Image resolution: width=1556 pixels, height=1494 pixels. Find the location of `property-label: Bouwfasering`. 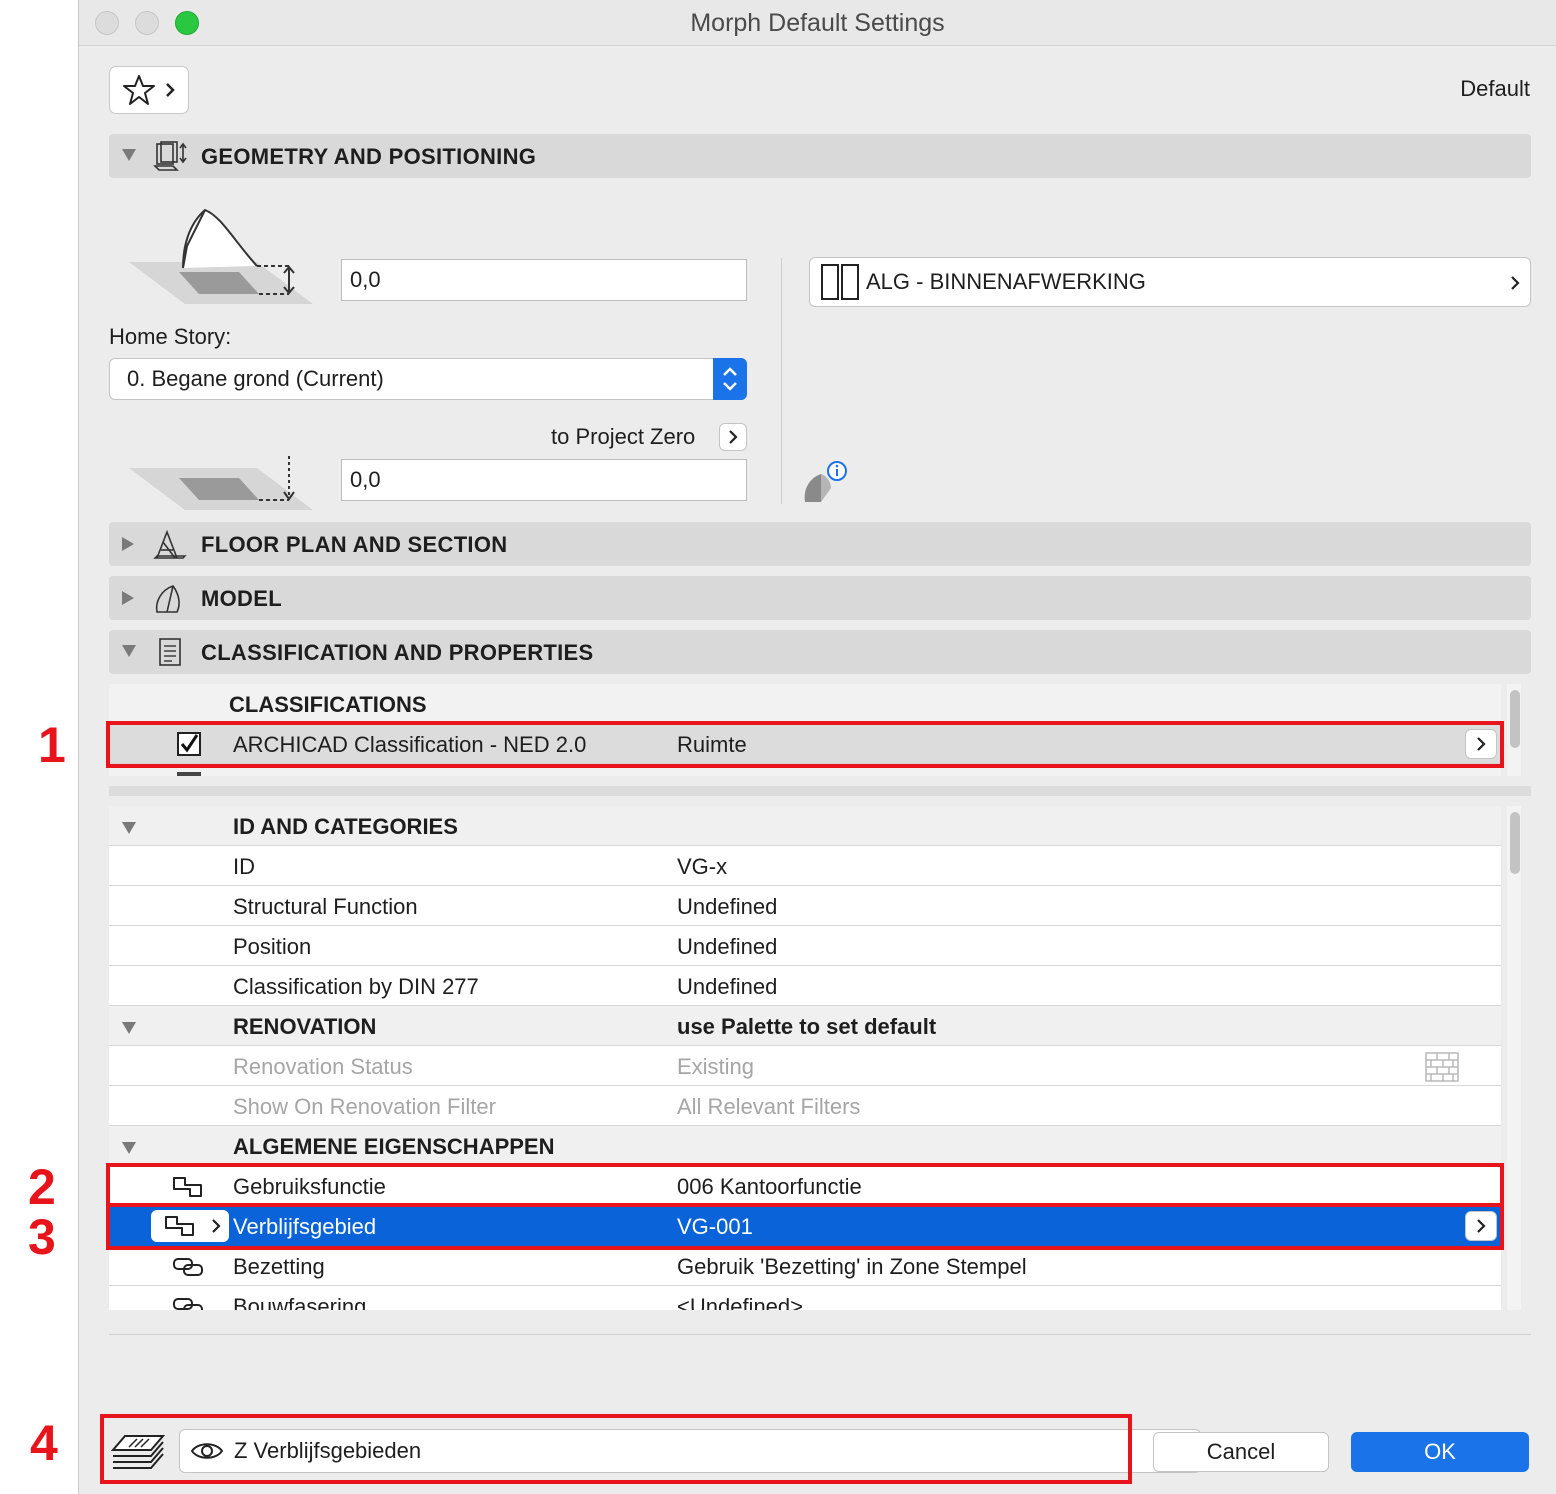

property-label: Bouwfasering is located at coordinates (300, 1302).